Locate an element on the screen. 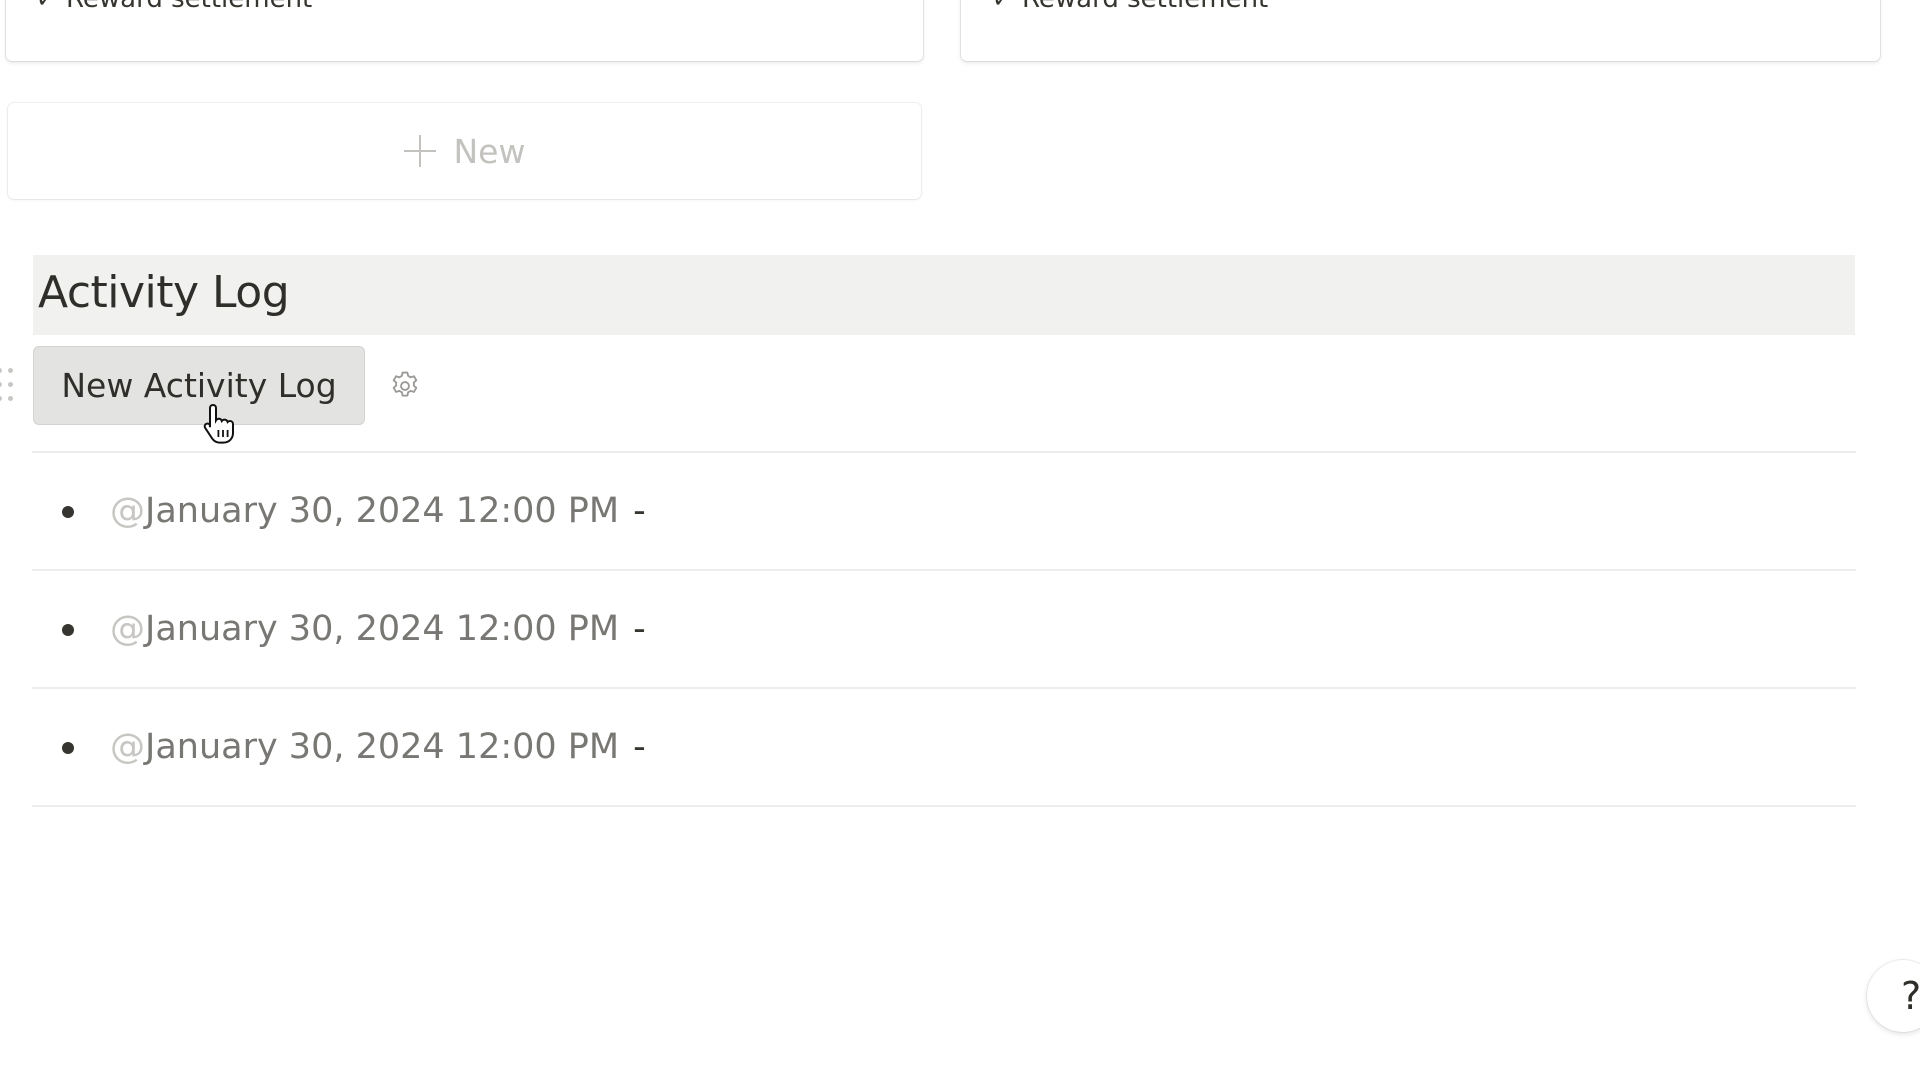 The image size is (1920, 1080). new-activity-log-button: New Activity Log is located at coordinates (199, 385).